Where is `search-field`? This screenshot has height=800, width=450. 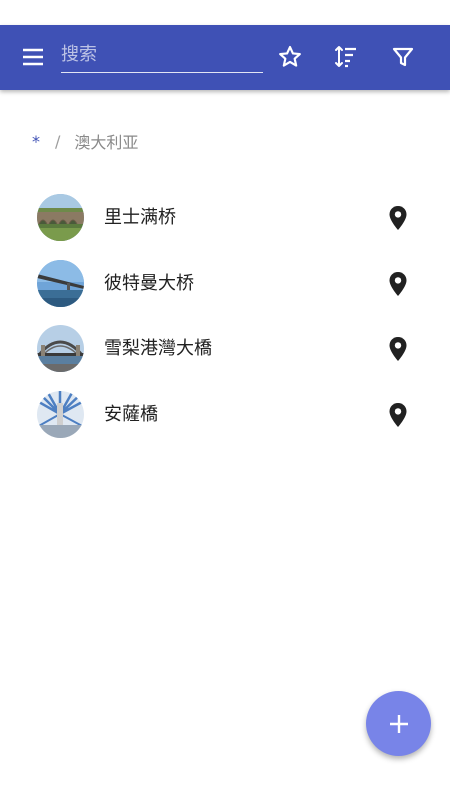
search-field is located at coordinates (162, 55).